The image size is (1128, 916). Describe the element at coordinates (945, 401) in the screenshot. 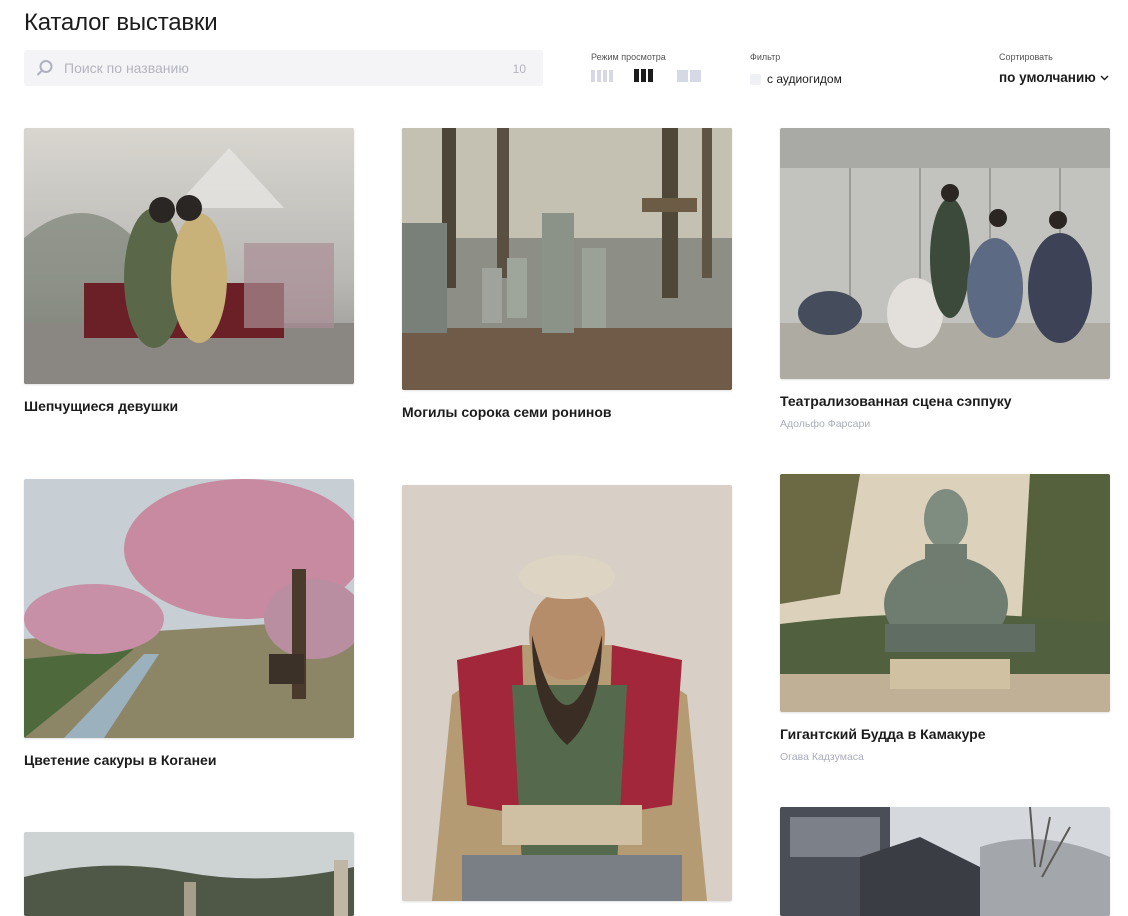

I see `artwork-title: Театрализованная сцена сэппуку` at that location.